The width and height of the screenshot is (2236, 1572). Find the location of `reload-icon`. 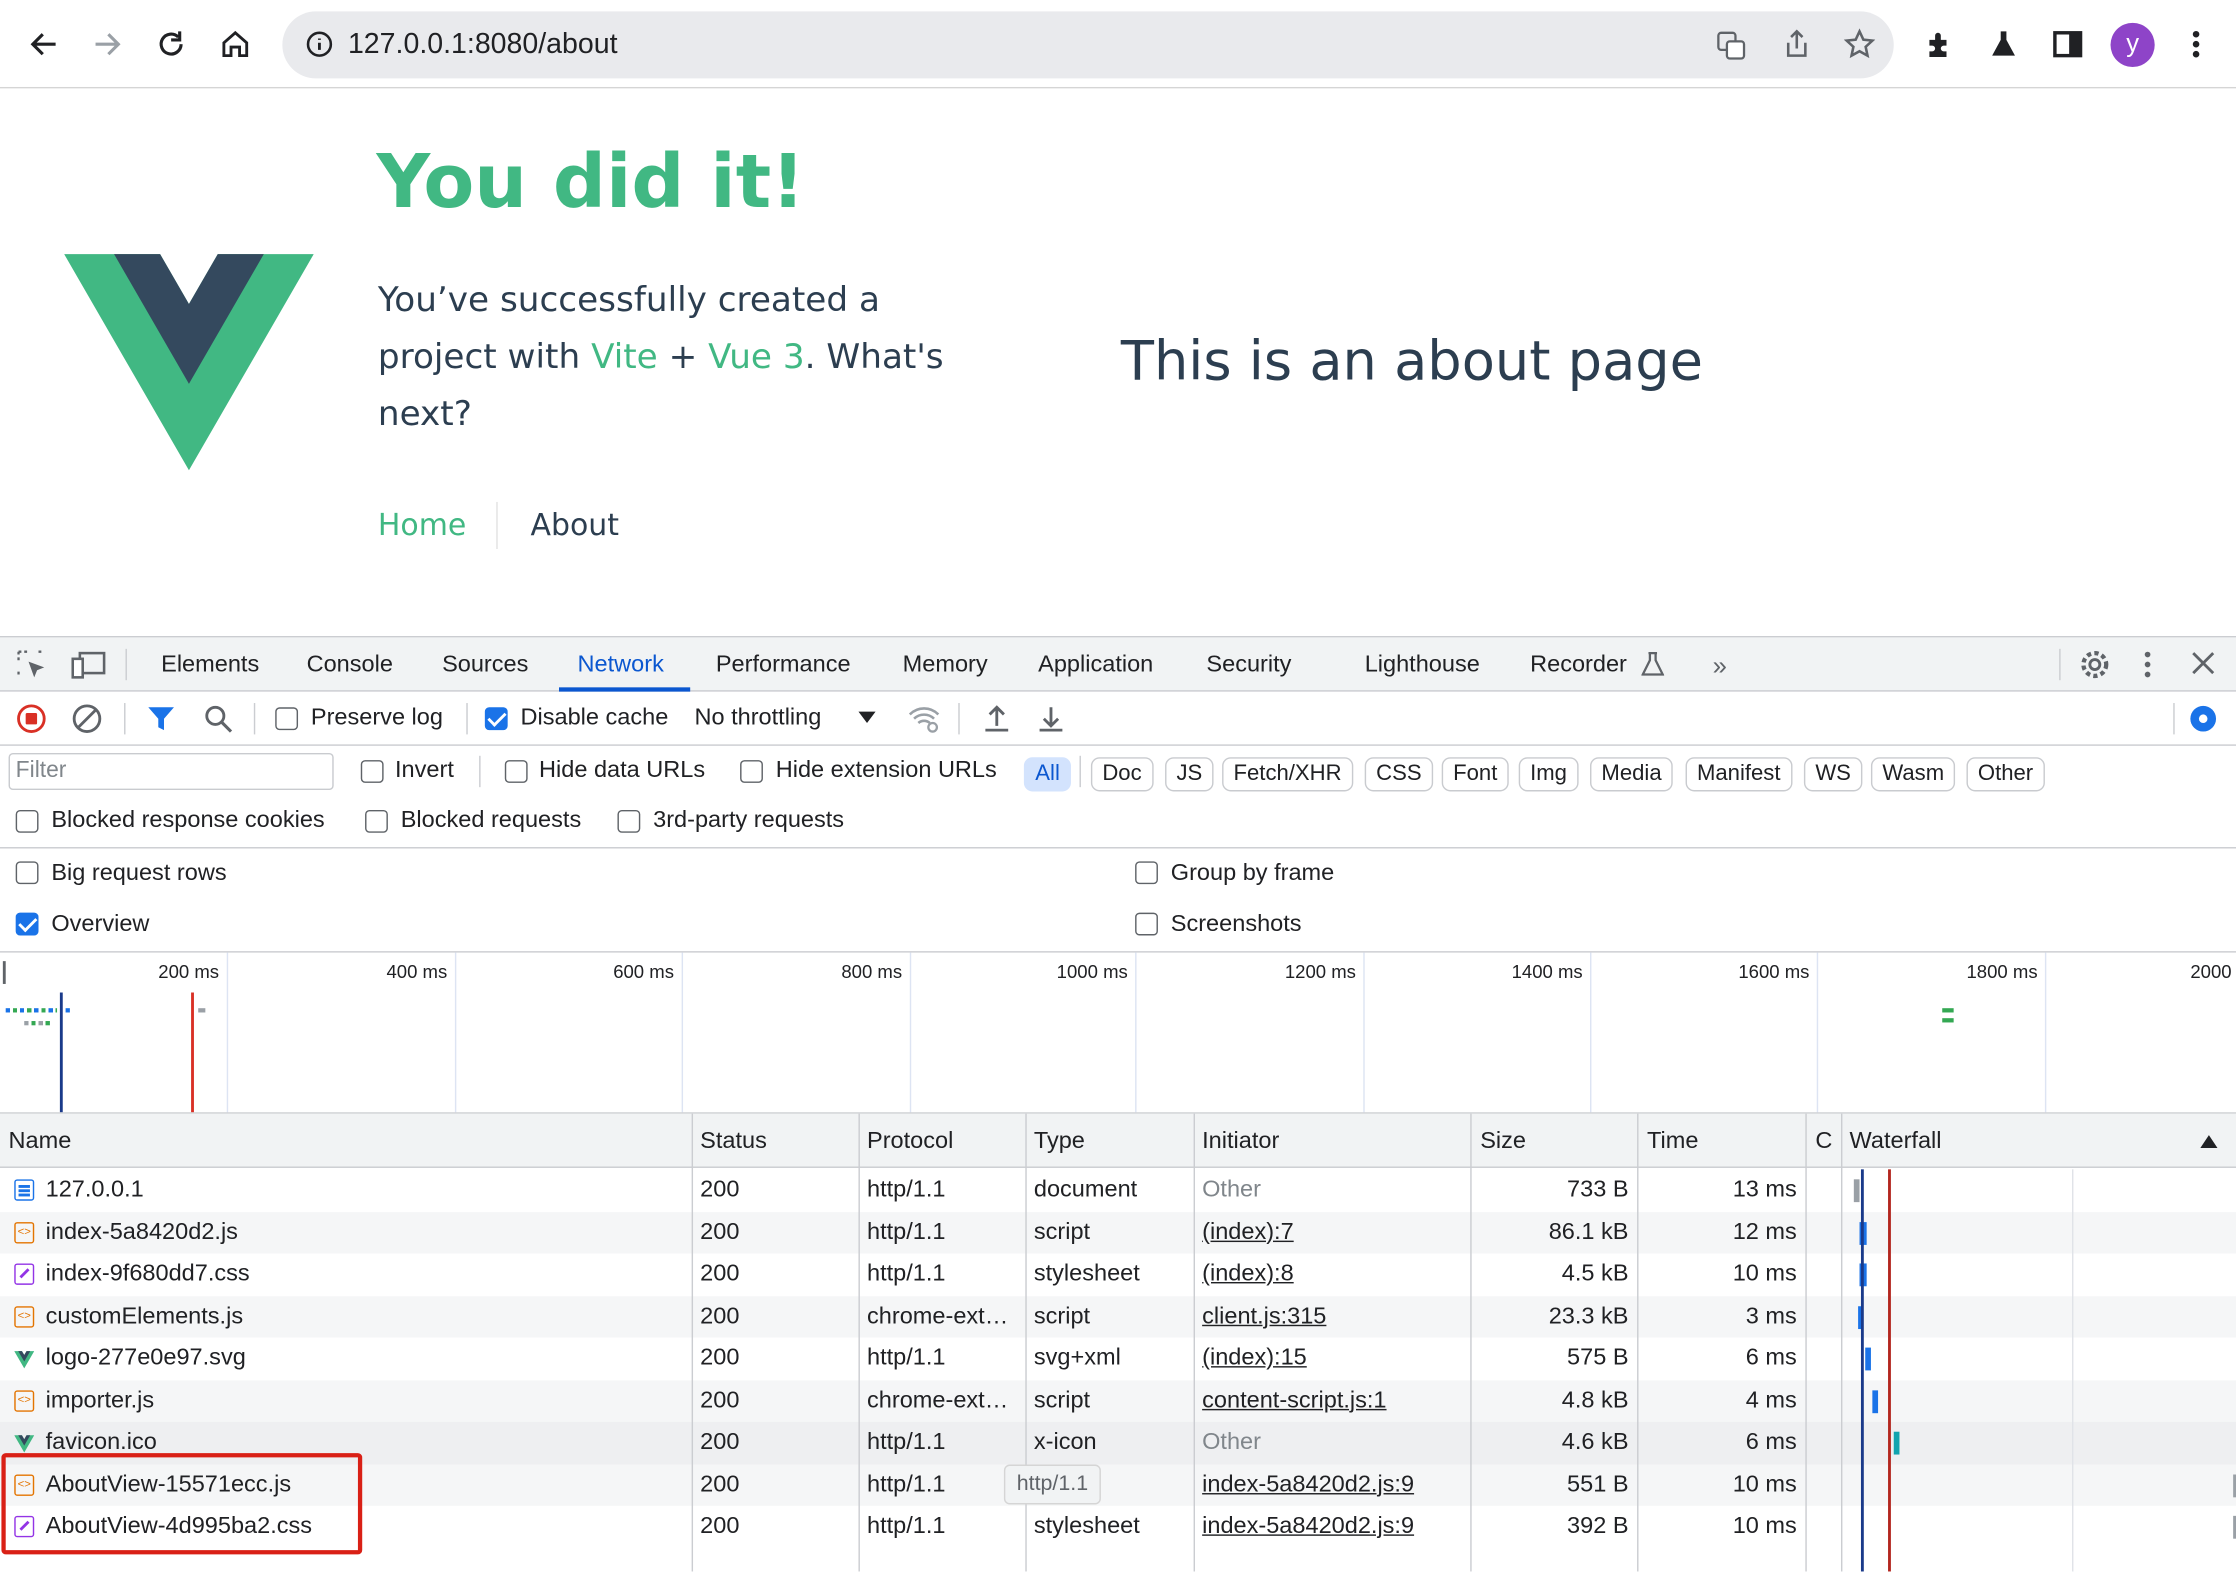

reload-icon is located at coordinates (171, 44).